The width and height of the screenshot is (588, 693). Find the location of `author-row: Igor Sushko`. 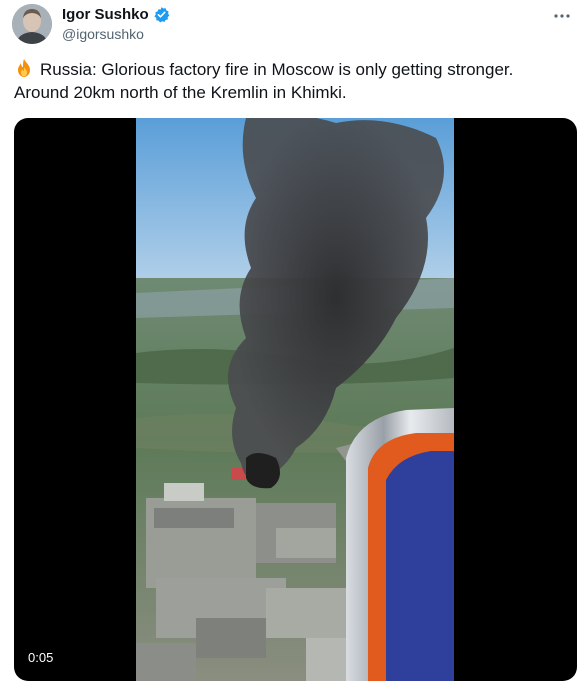

author-row: Igor Sushko is located at coordinates (116, 14).